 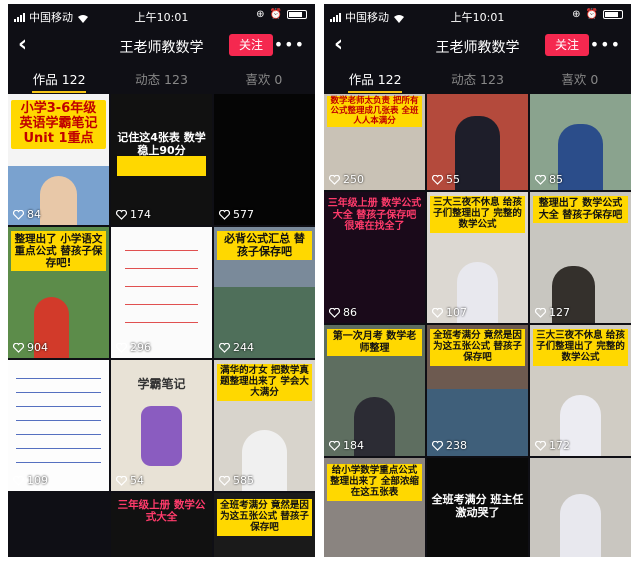 I want to click on video-thumbnail: 整理出了 数学公式大全 替孩子保存吧 127, so click(x=580, y=257).